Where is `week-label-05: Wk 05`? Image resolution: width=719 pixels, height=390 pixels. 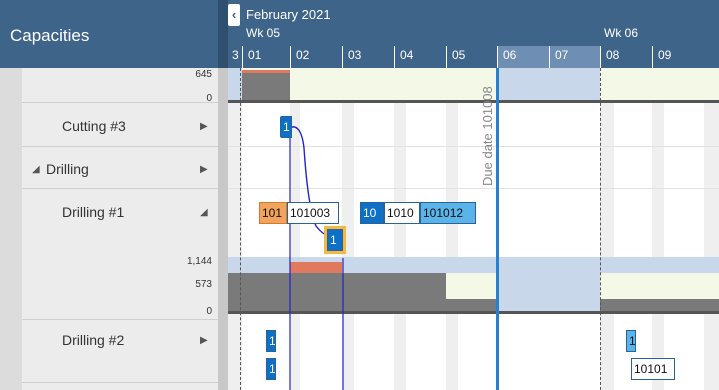
week-label-05: Wk 05 is located at coordinates (263, 33).